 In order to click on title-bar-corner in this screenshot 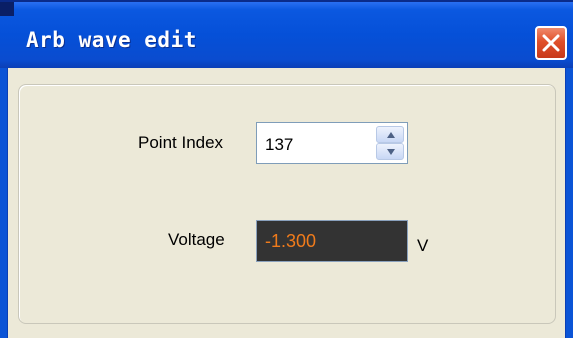, I will do `click(7, 9)`.